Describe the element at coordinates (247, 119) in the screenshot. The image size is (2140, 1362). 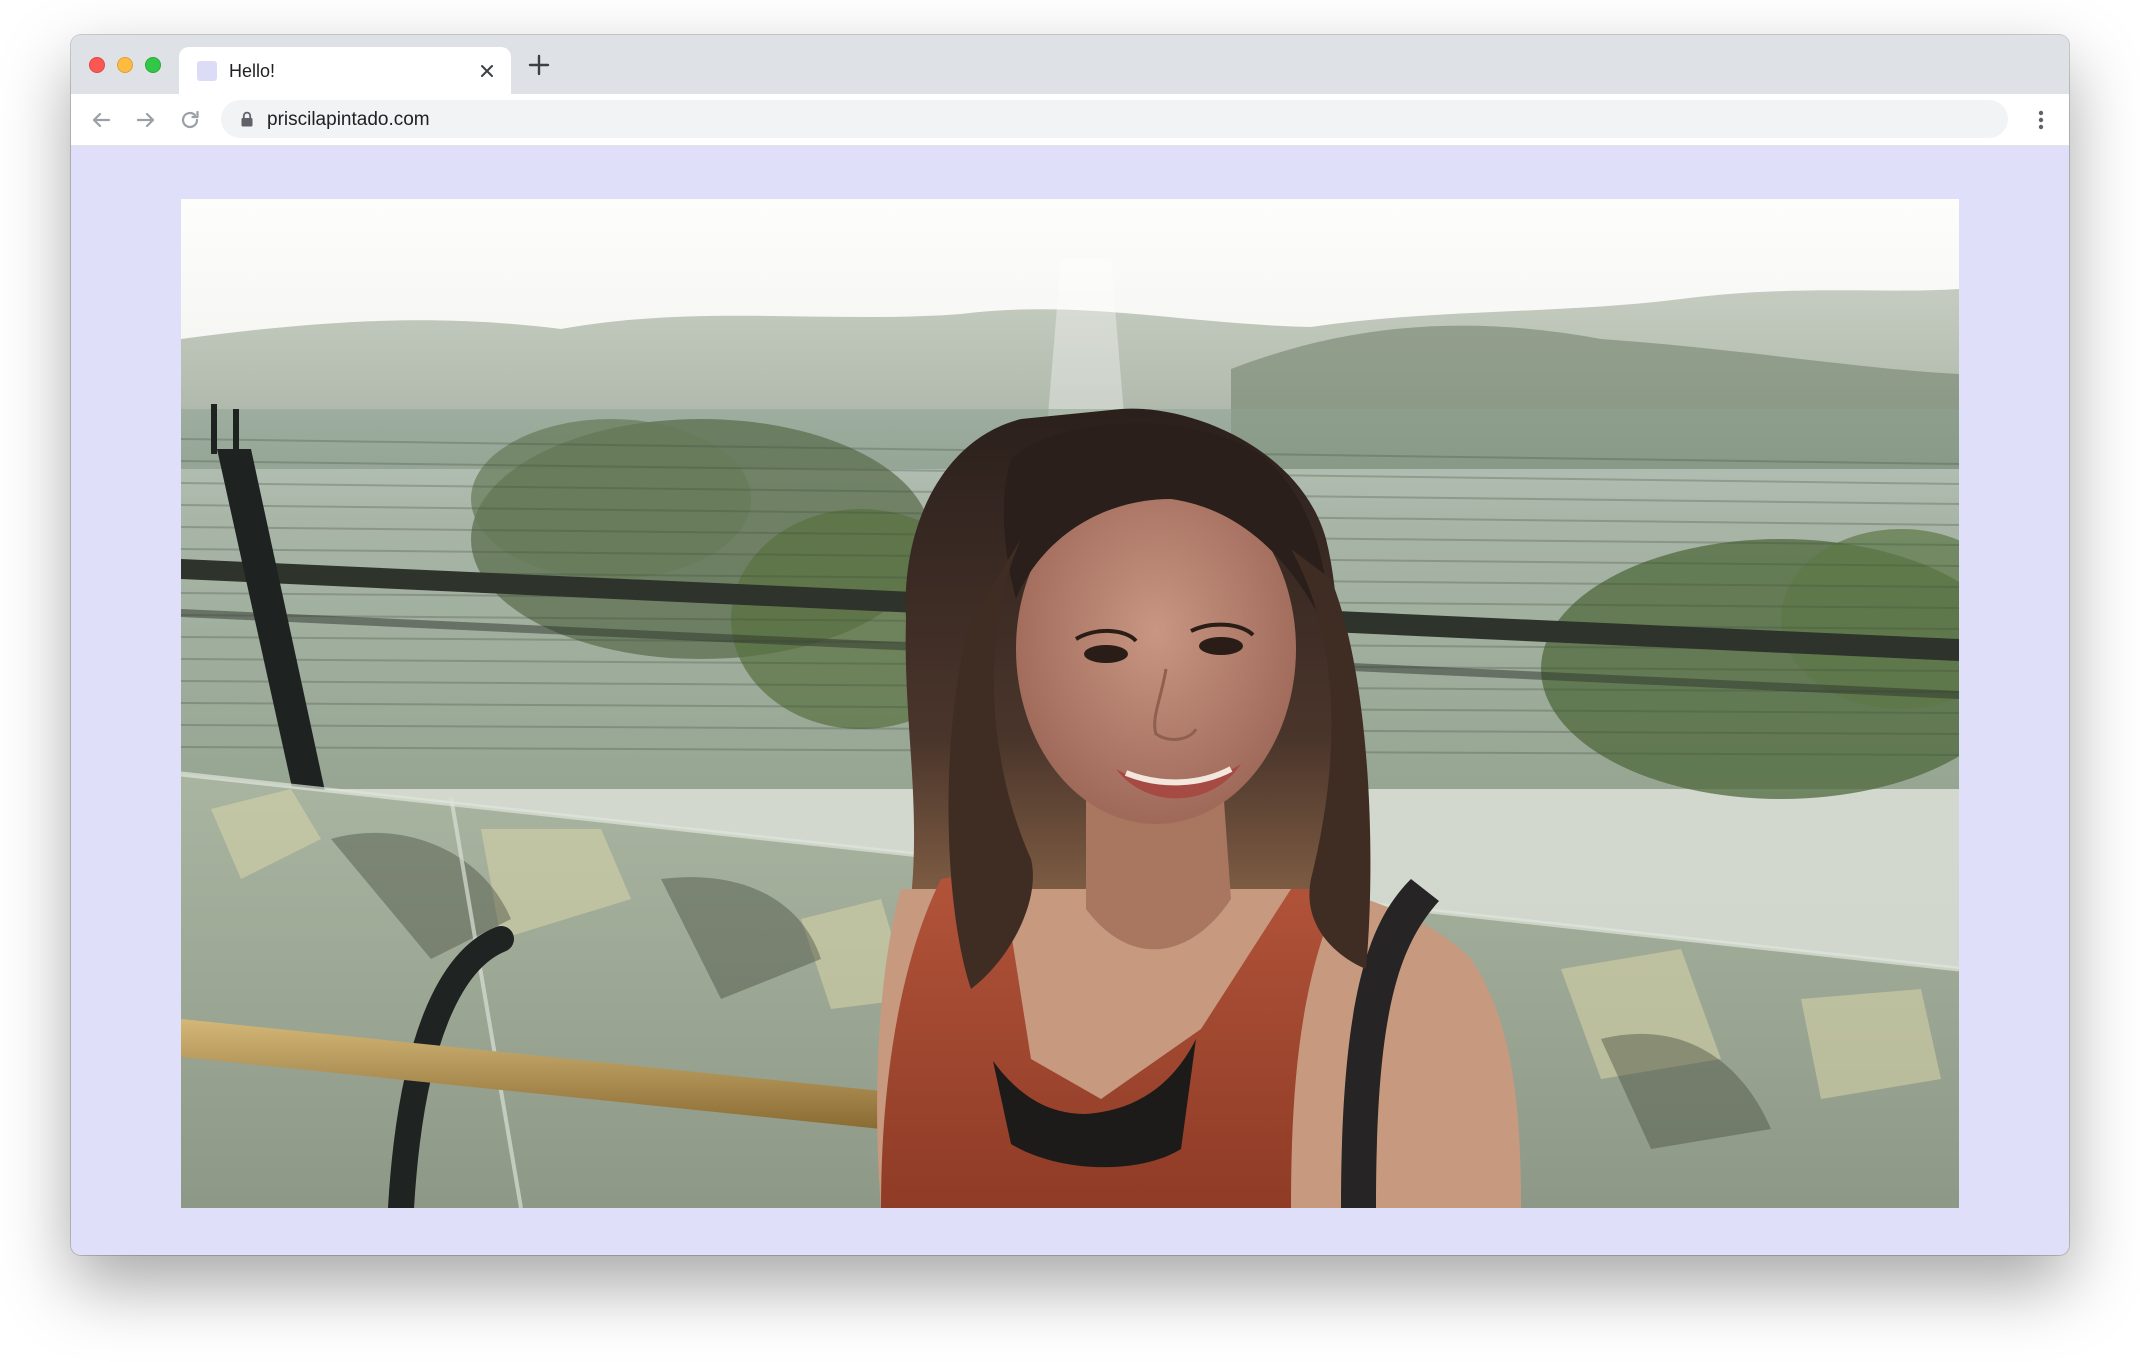
I see `lock-icon` at that location.